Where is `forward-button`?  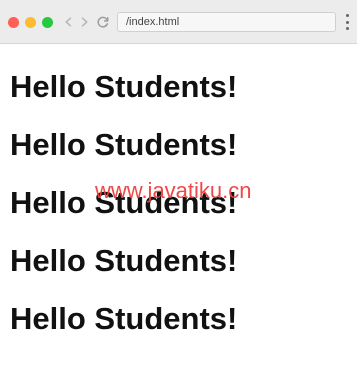
forward-button is located at coordinates (85, 22).